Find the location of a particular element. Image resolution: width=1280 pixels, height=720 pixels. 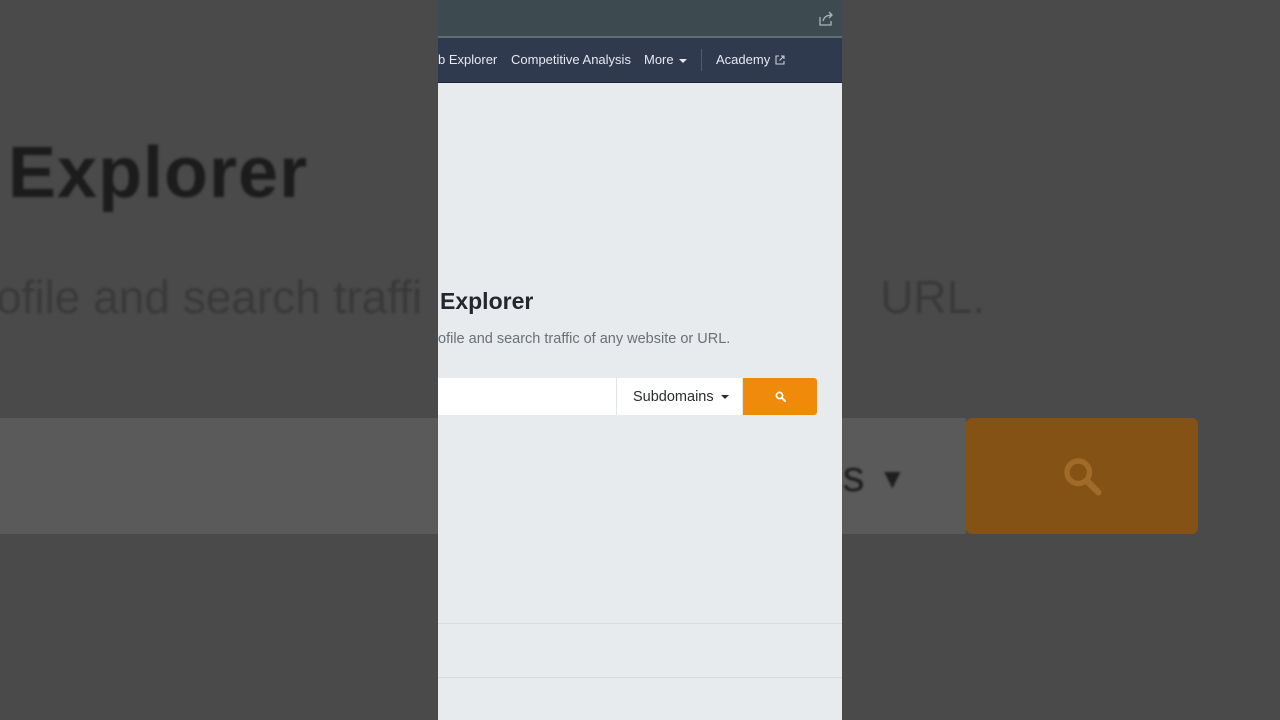

subdomains-dropdown: Subdomains is located at coordinates (679, 396).